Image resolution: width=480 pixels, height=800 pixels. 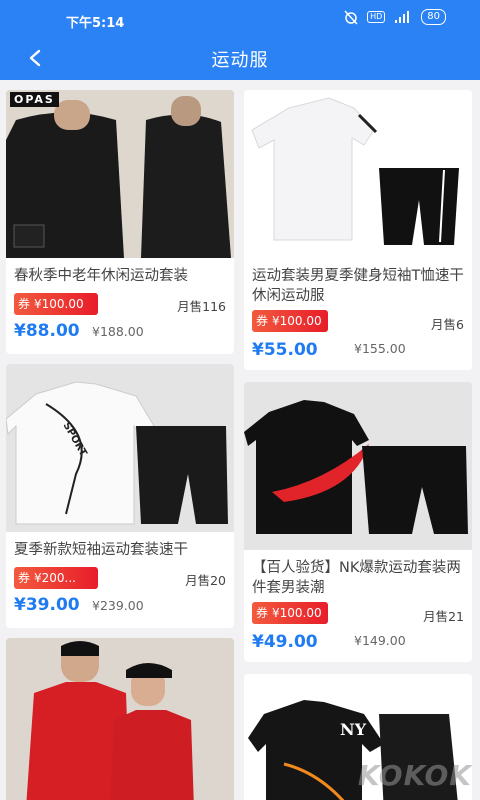 I want to click on status-bar: 下午5:14 HD 80, so click(x=240, y=18).